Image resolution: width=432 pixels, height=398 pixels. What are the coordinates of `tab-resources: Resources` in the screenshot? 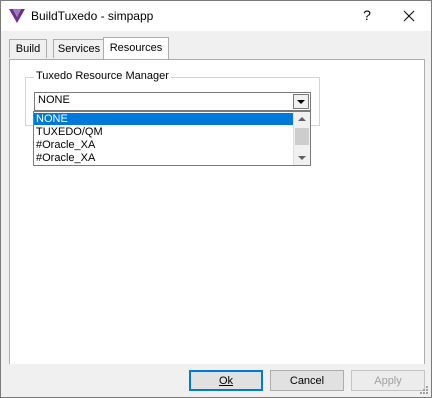 It's located at (136, 48).